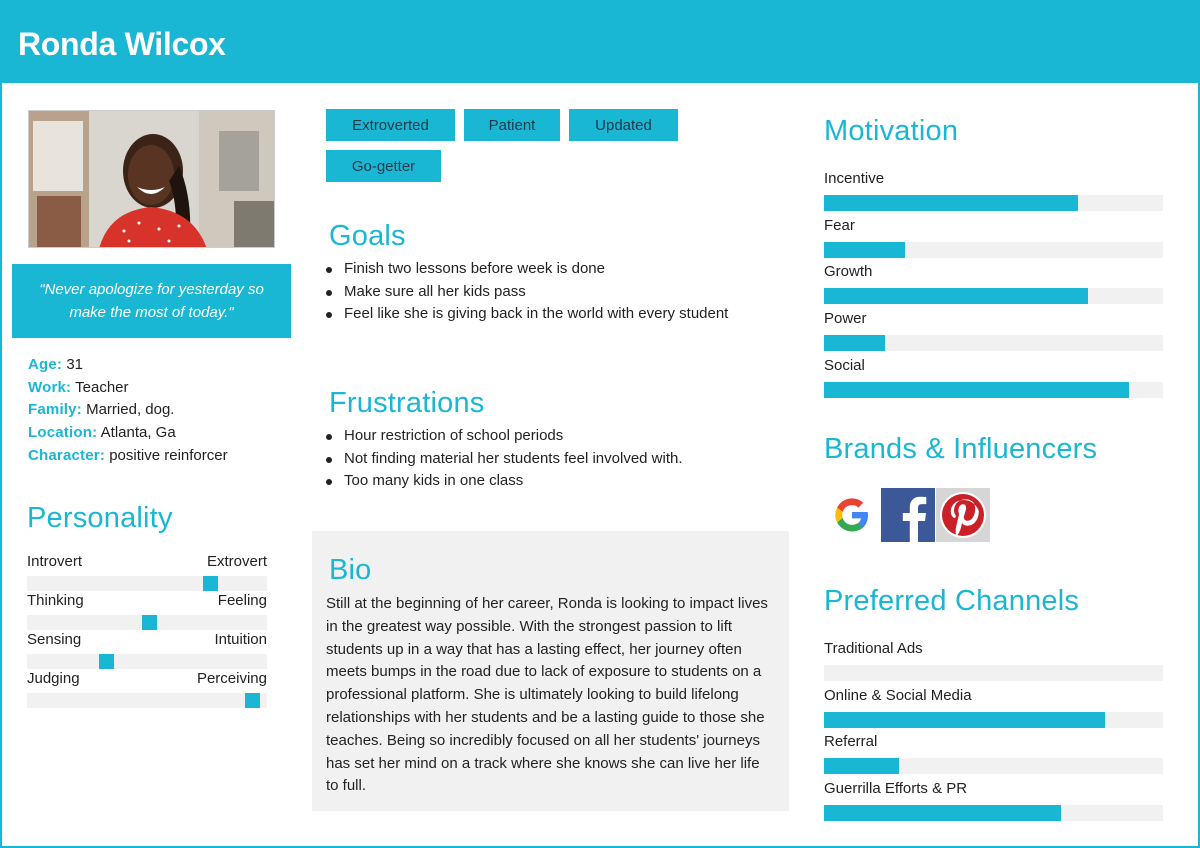 The image size is (1200, 848). I want to click on scale-right-label: Perceiving, so click(231, 678).